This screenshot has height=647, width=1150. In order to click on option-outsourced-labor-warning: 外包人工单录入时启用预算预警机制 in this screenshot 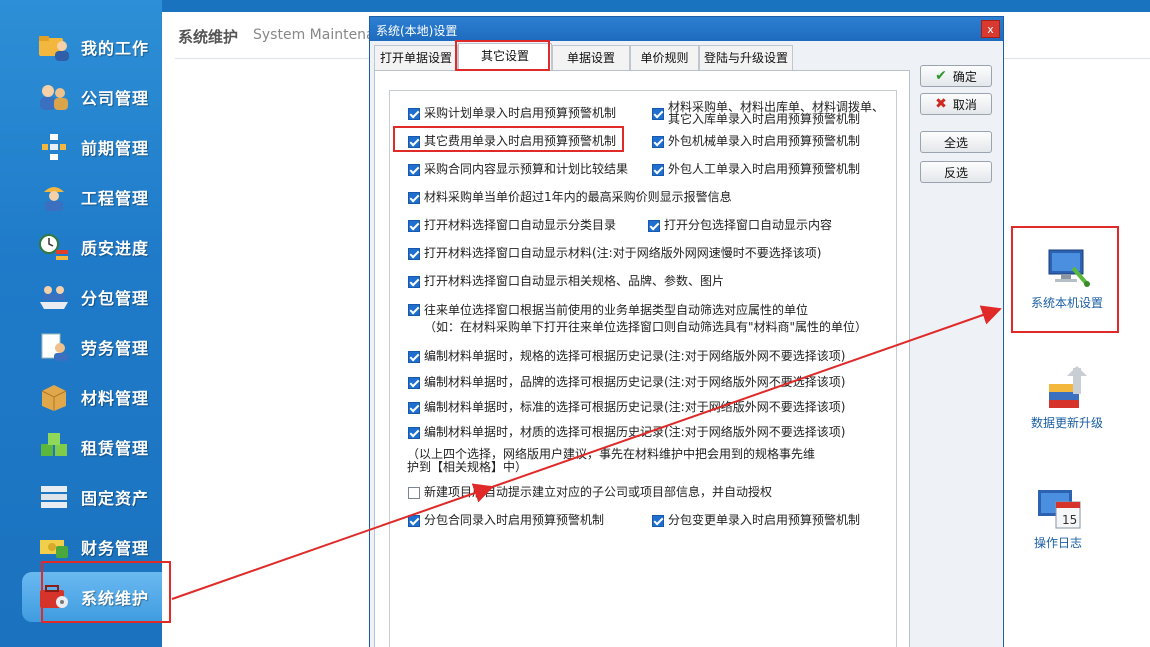, I will do `click(756, 169)`.